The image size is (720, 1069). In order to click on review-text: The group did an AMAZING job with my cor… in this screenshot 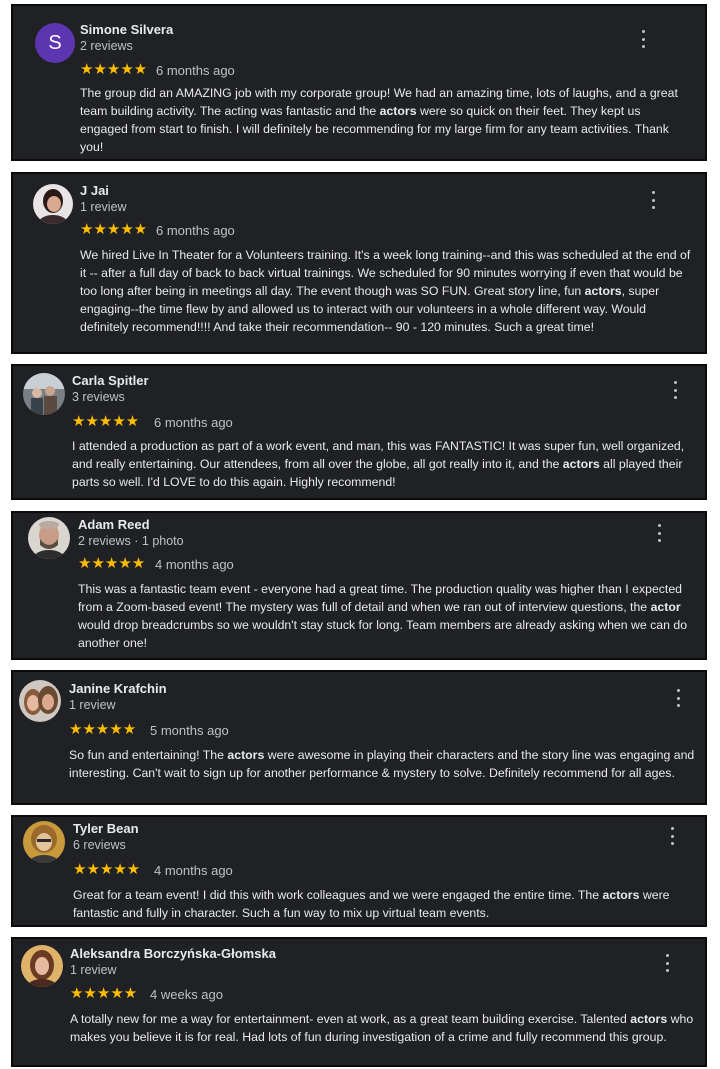, I will do `click(379, 120)`.